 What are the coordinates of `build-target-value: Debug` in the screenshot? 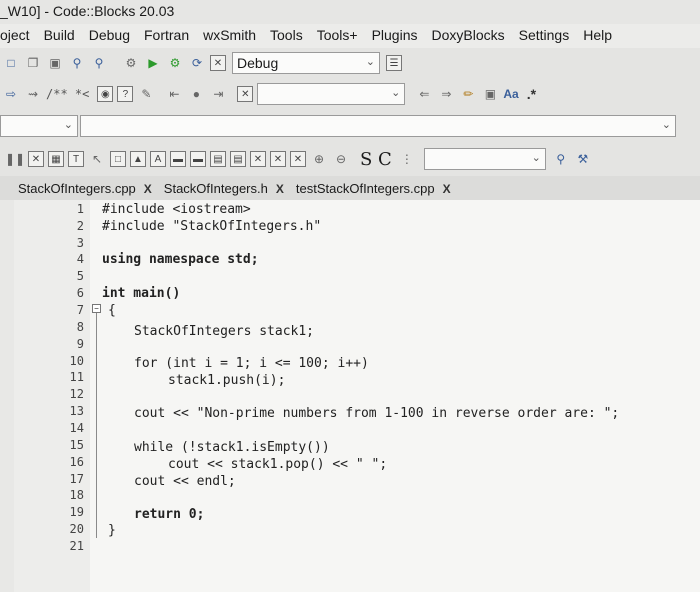 It's located at (258, 63).